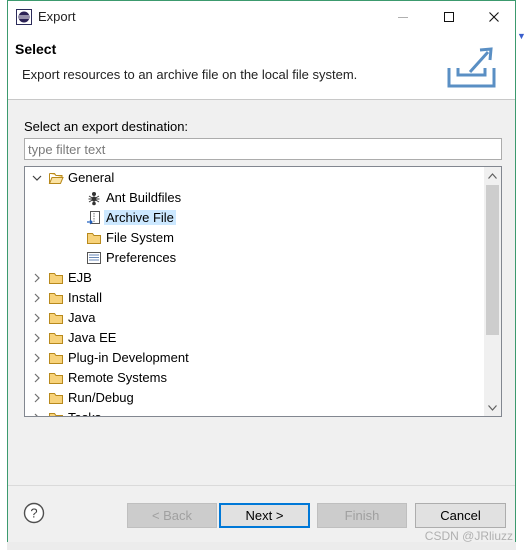  I want to click on tree-item: File System, so click(254, 238).